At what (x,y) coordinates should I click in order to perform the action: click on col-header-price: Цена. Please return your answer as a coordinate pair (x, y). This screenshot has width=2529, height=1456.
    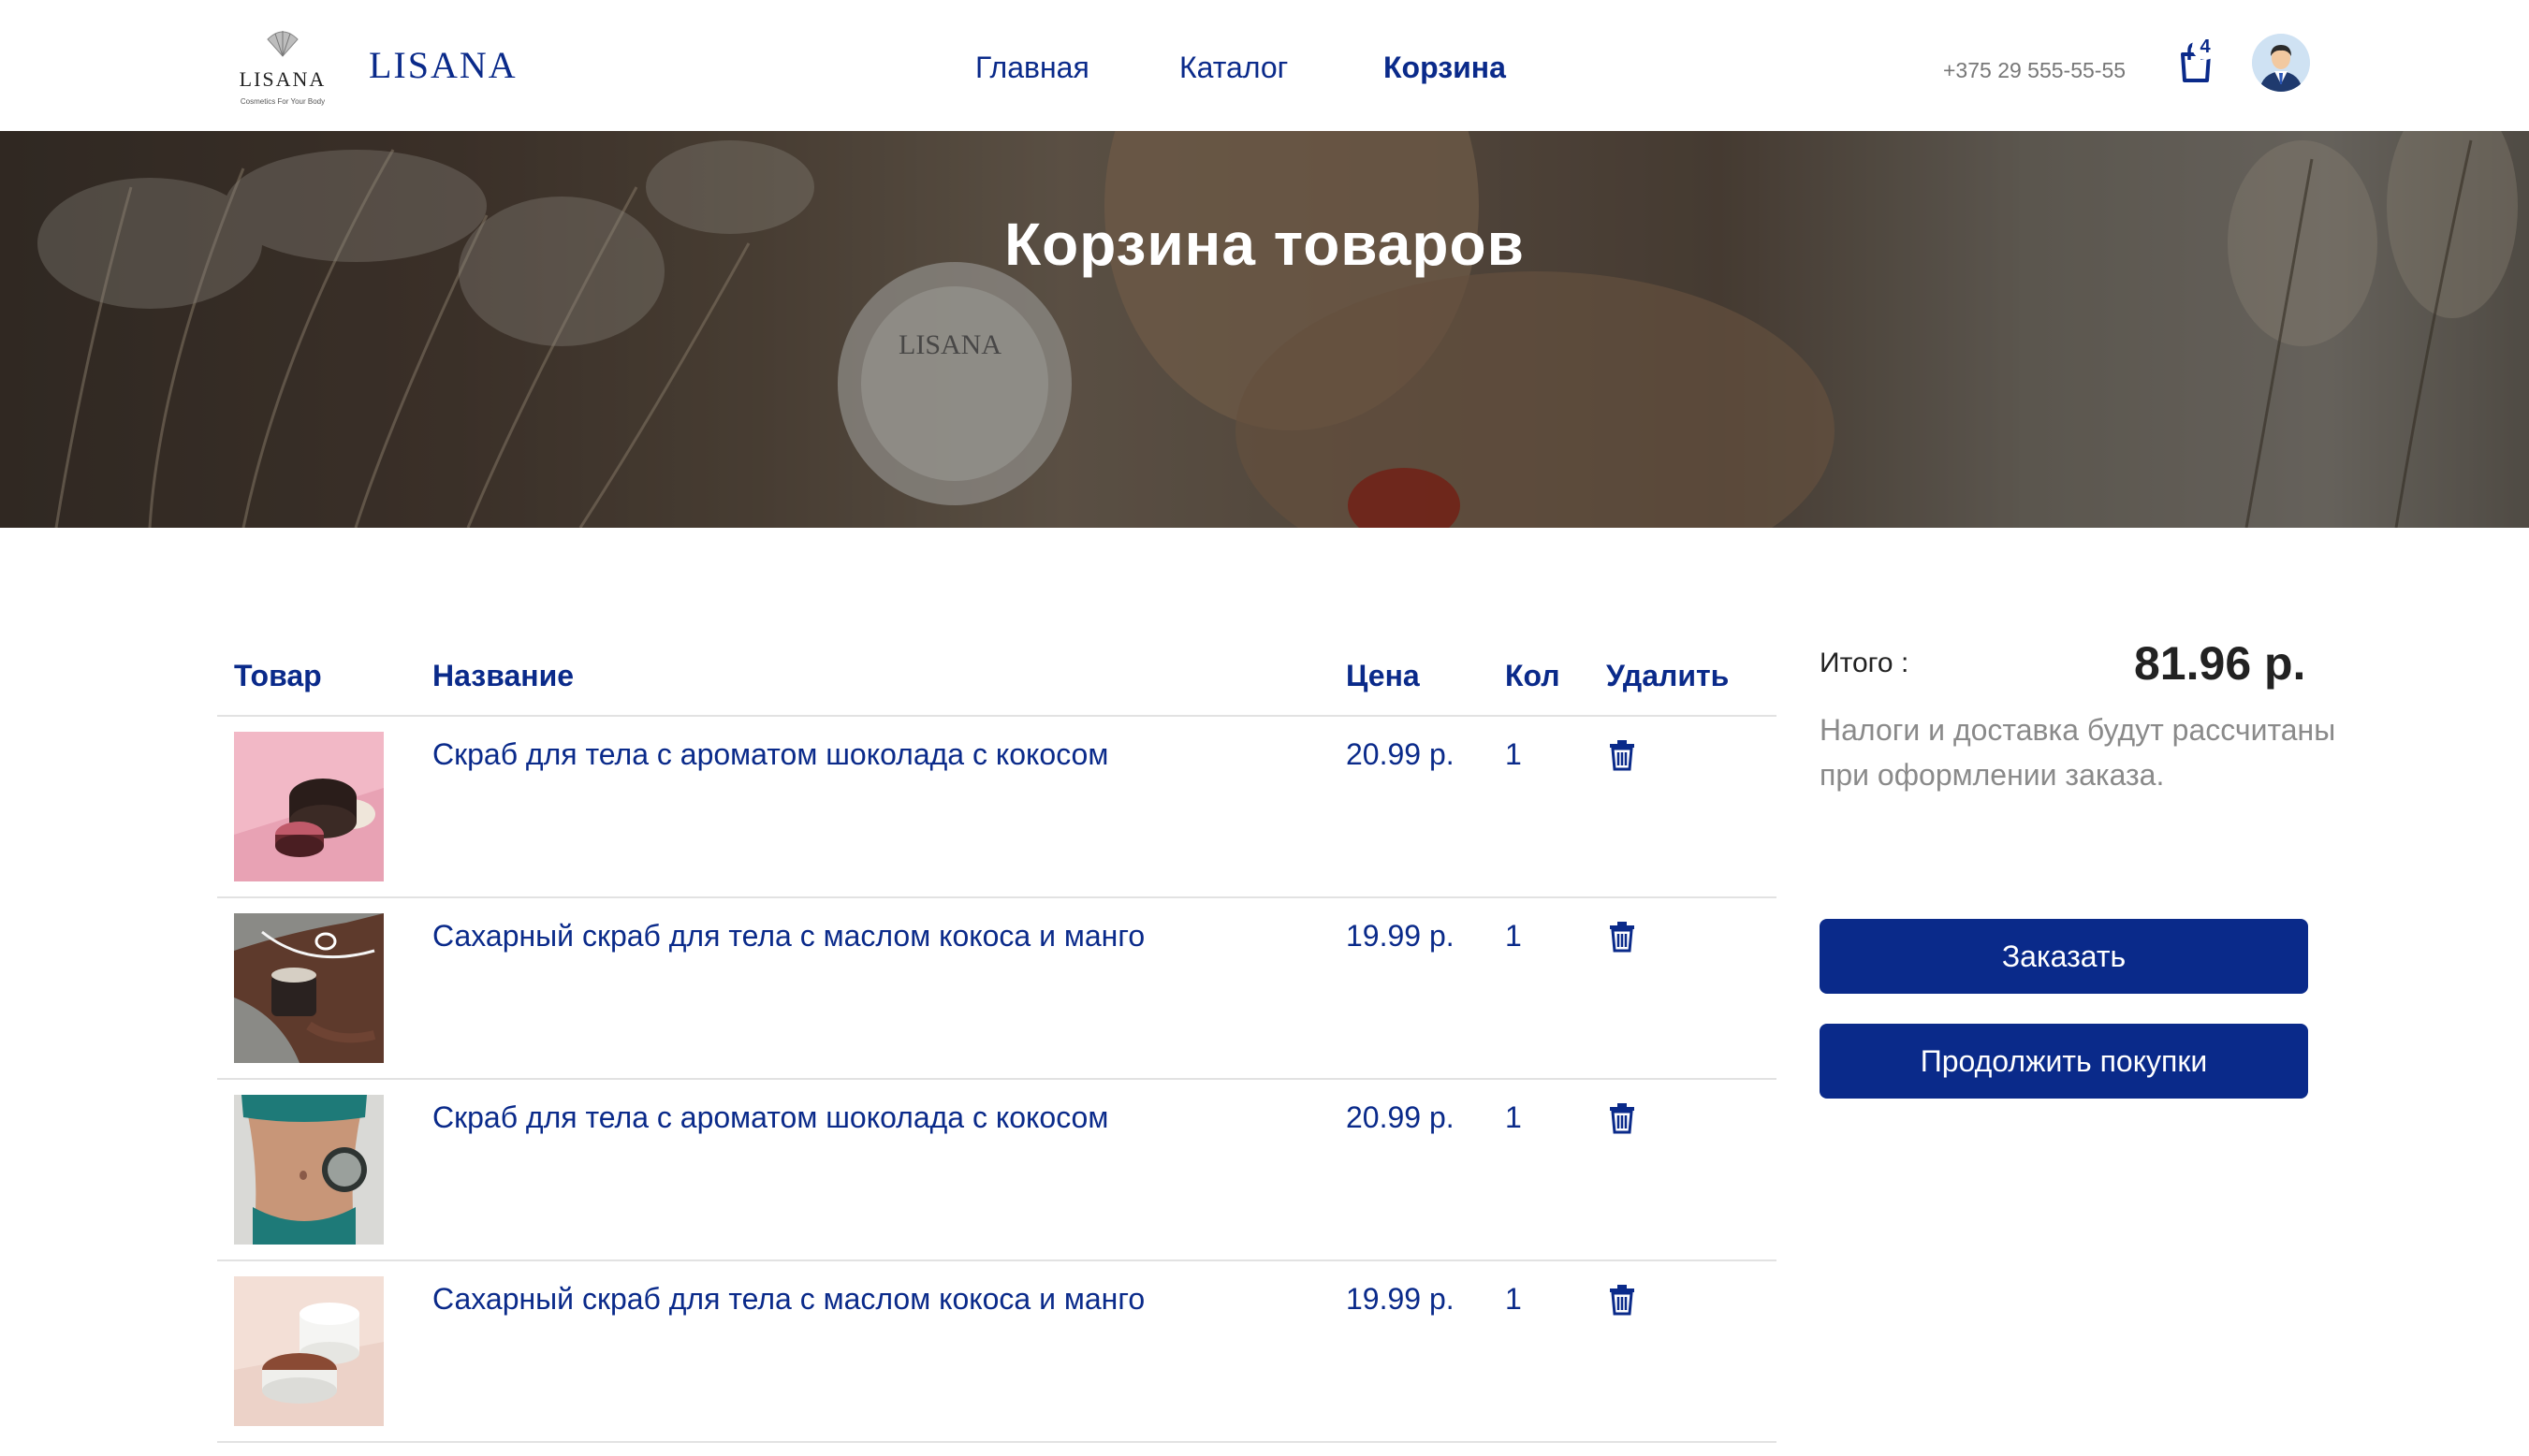
    Looking at the image, I should click on (1383, 675).